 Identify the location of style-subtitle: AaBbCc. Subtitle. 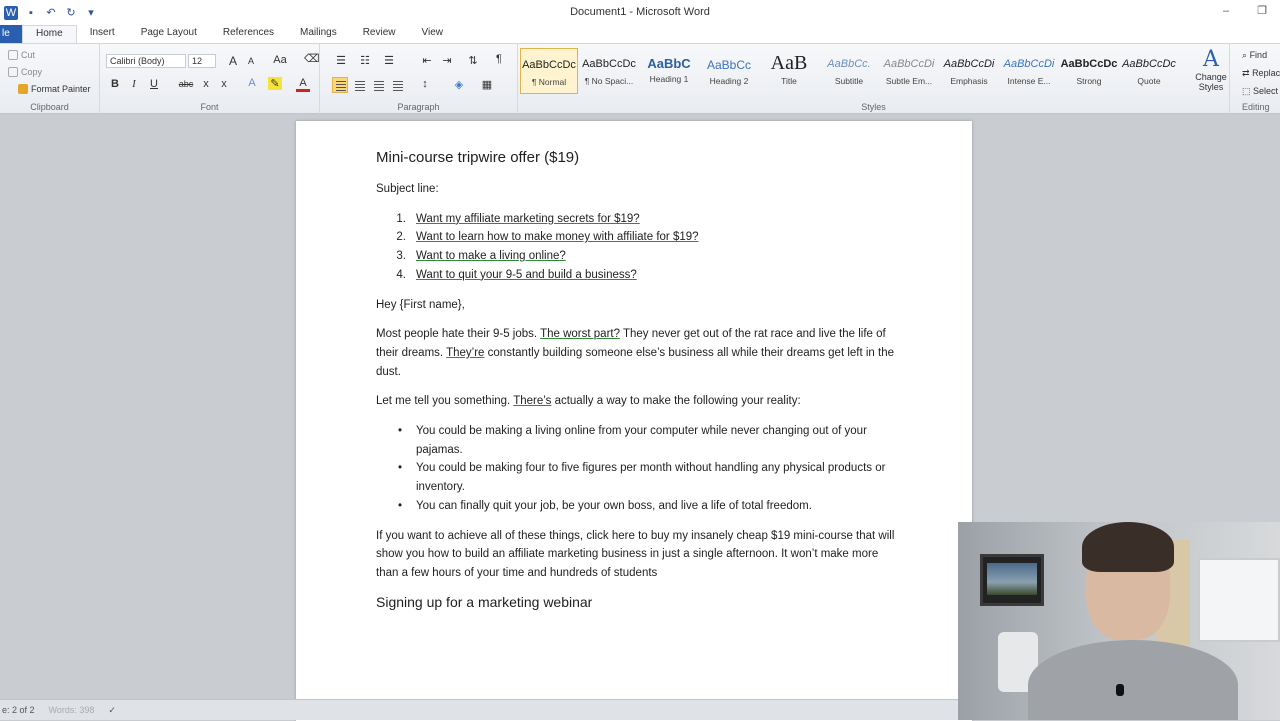
(849, 71).